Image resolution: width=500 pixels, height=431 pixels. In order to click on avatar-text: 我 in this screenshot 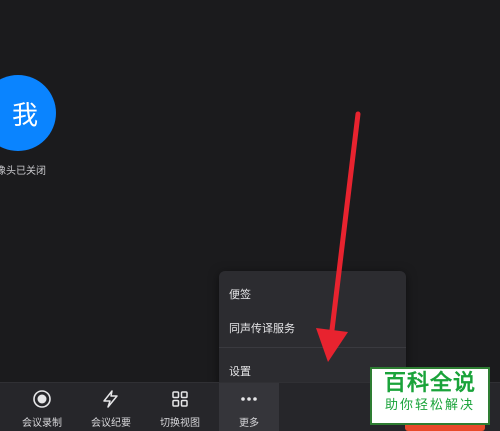, I will do `click(24, 115)`.